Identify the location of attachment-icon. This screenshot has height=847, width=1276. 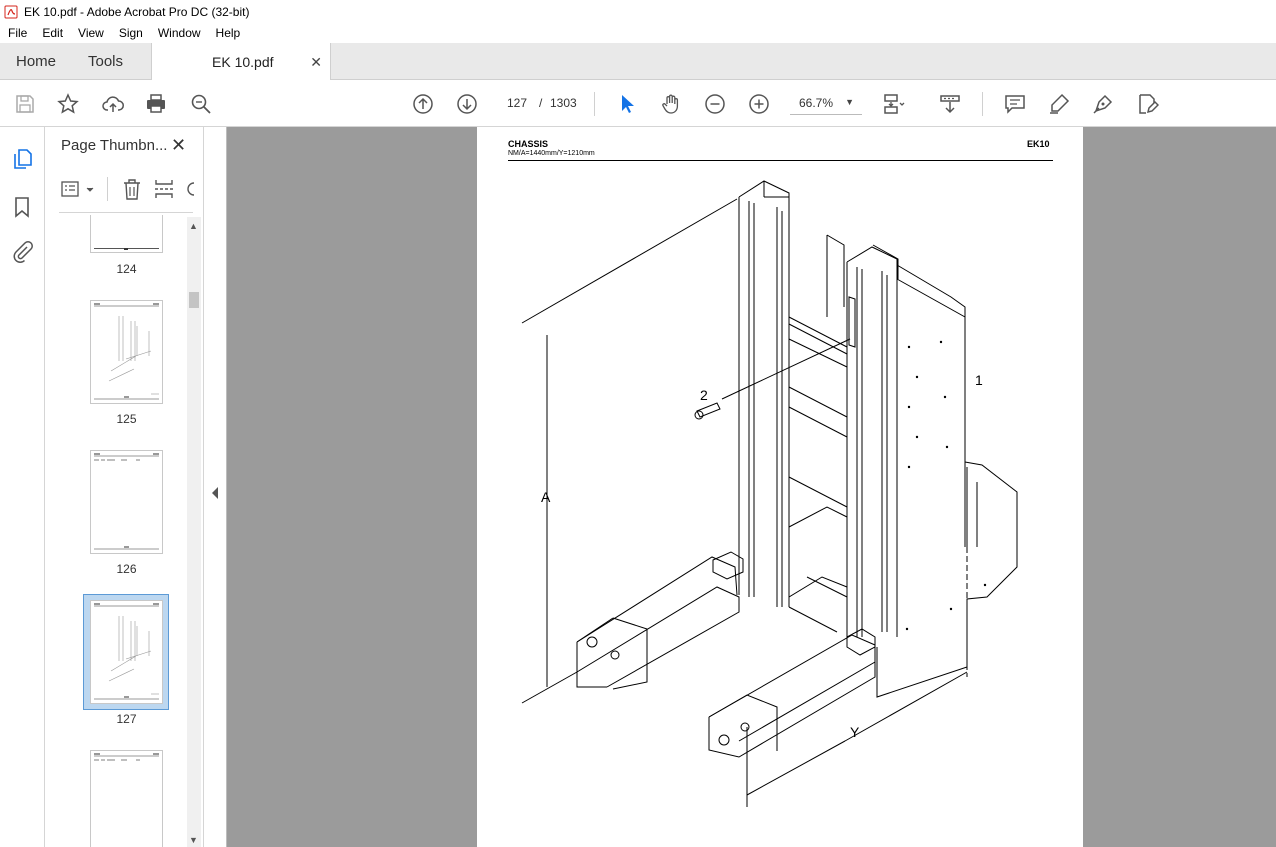
(22, 252).